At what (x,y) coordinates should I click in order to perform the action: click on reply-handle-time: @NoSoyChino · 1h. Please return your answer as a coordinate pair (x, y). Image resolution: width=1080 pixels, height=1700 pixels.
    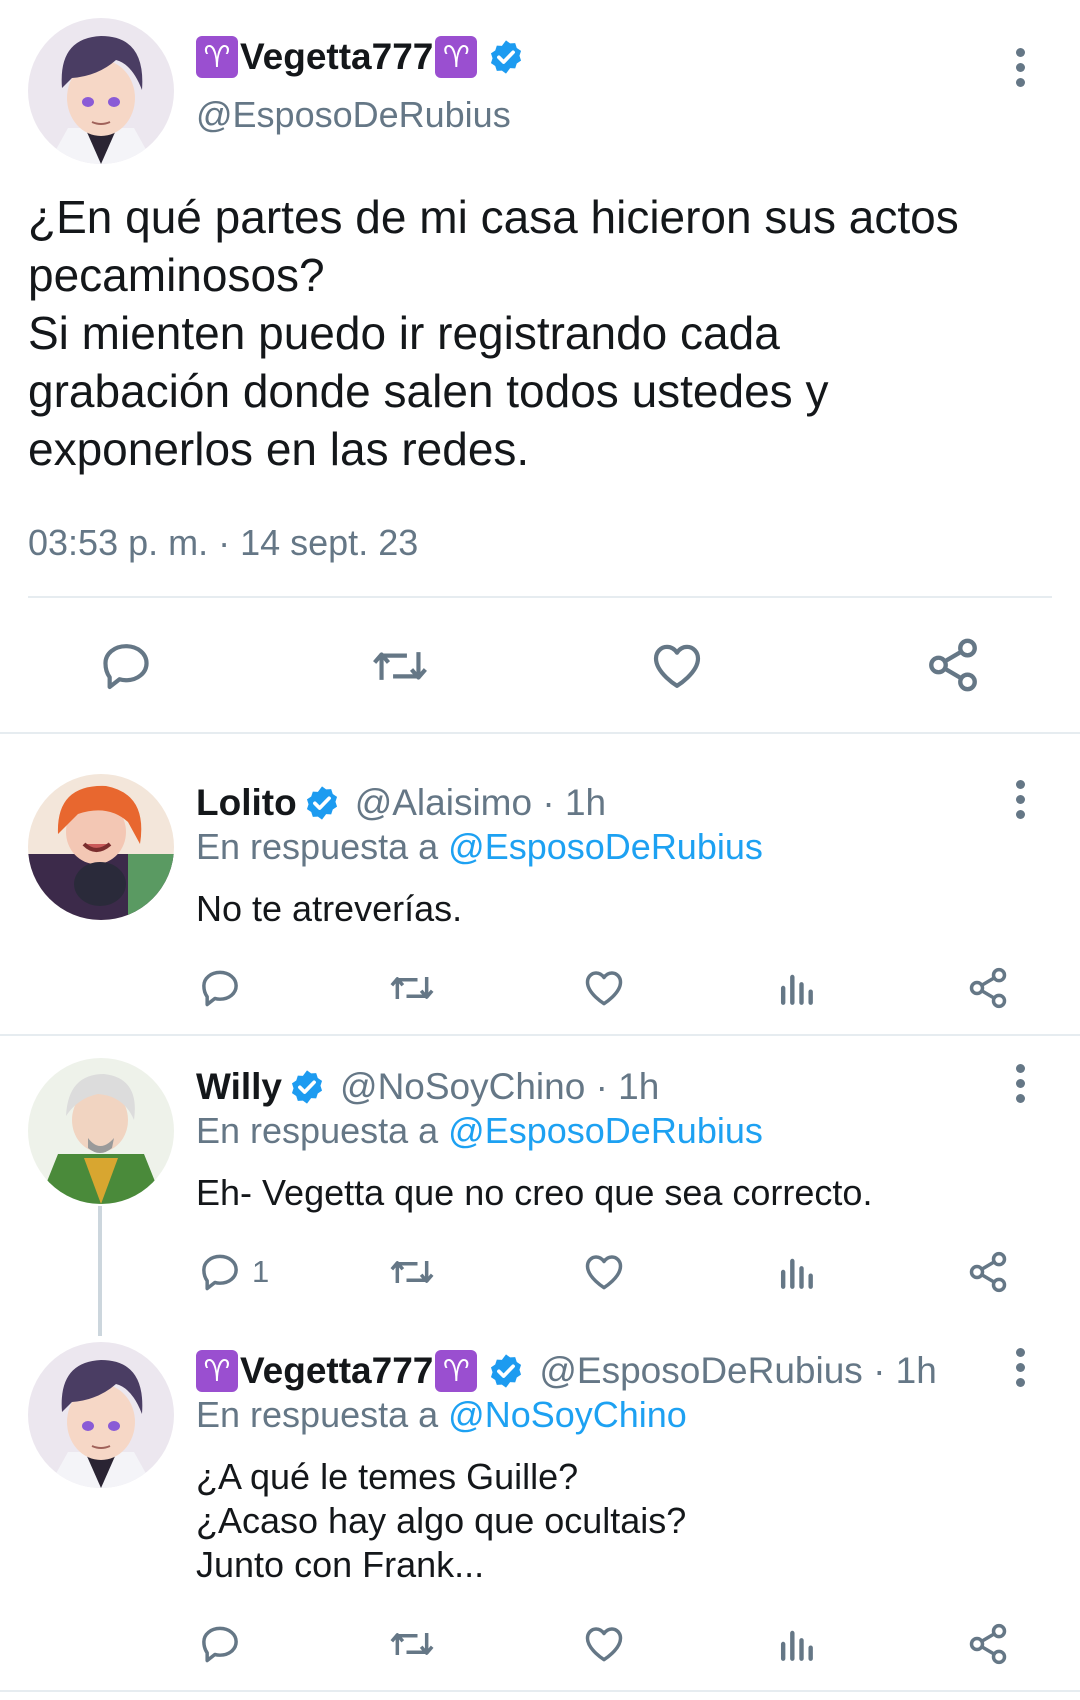
    Looking at the image, I should click on (499, 1087).